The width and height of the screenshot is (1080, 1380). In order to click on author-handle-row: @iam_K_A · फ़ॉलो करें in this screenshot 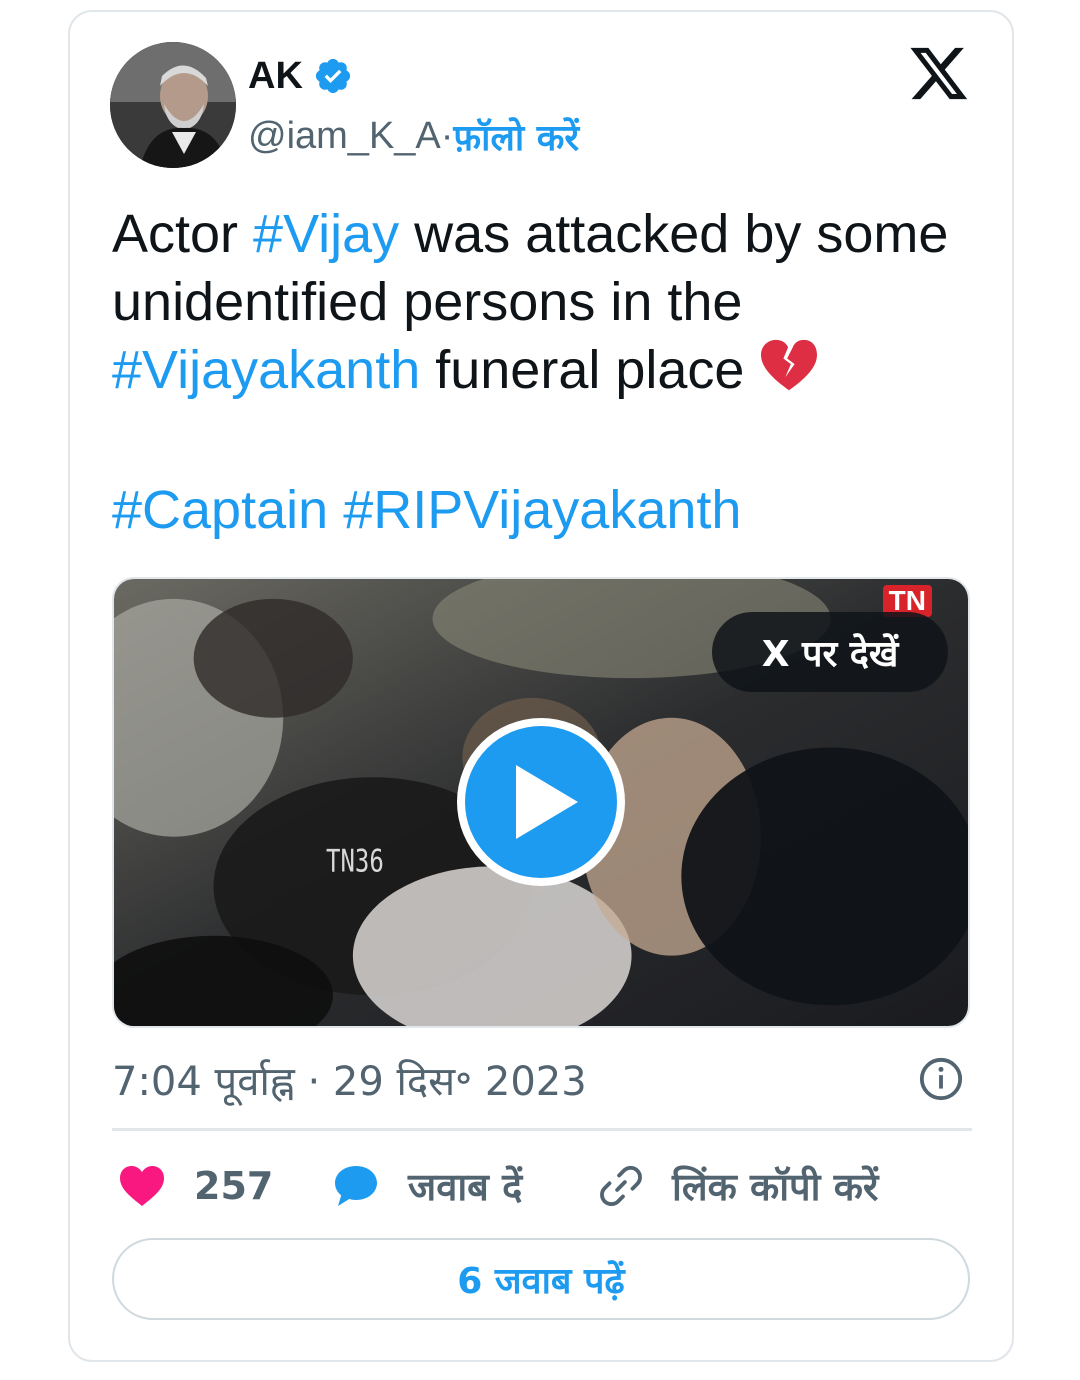, I will do `click(413, 136)`.